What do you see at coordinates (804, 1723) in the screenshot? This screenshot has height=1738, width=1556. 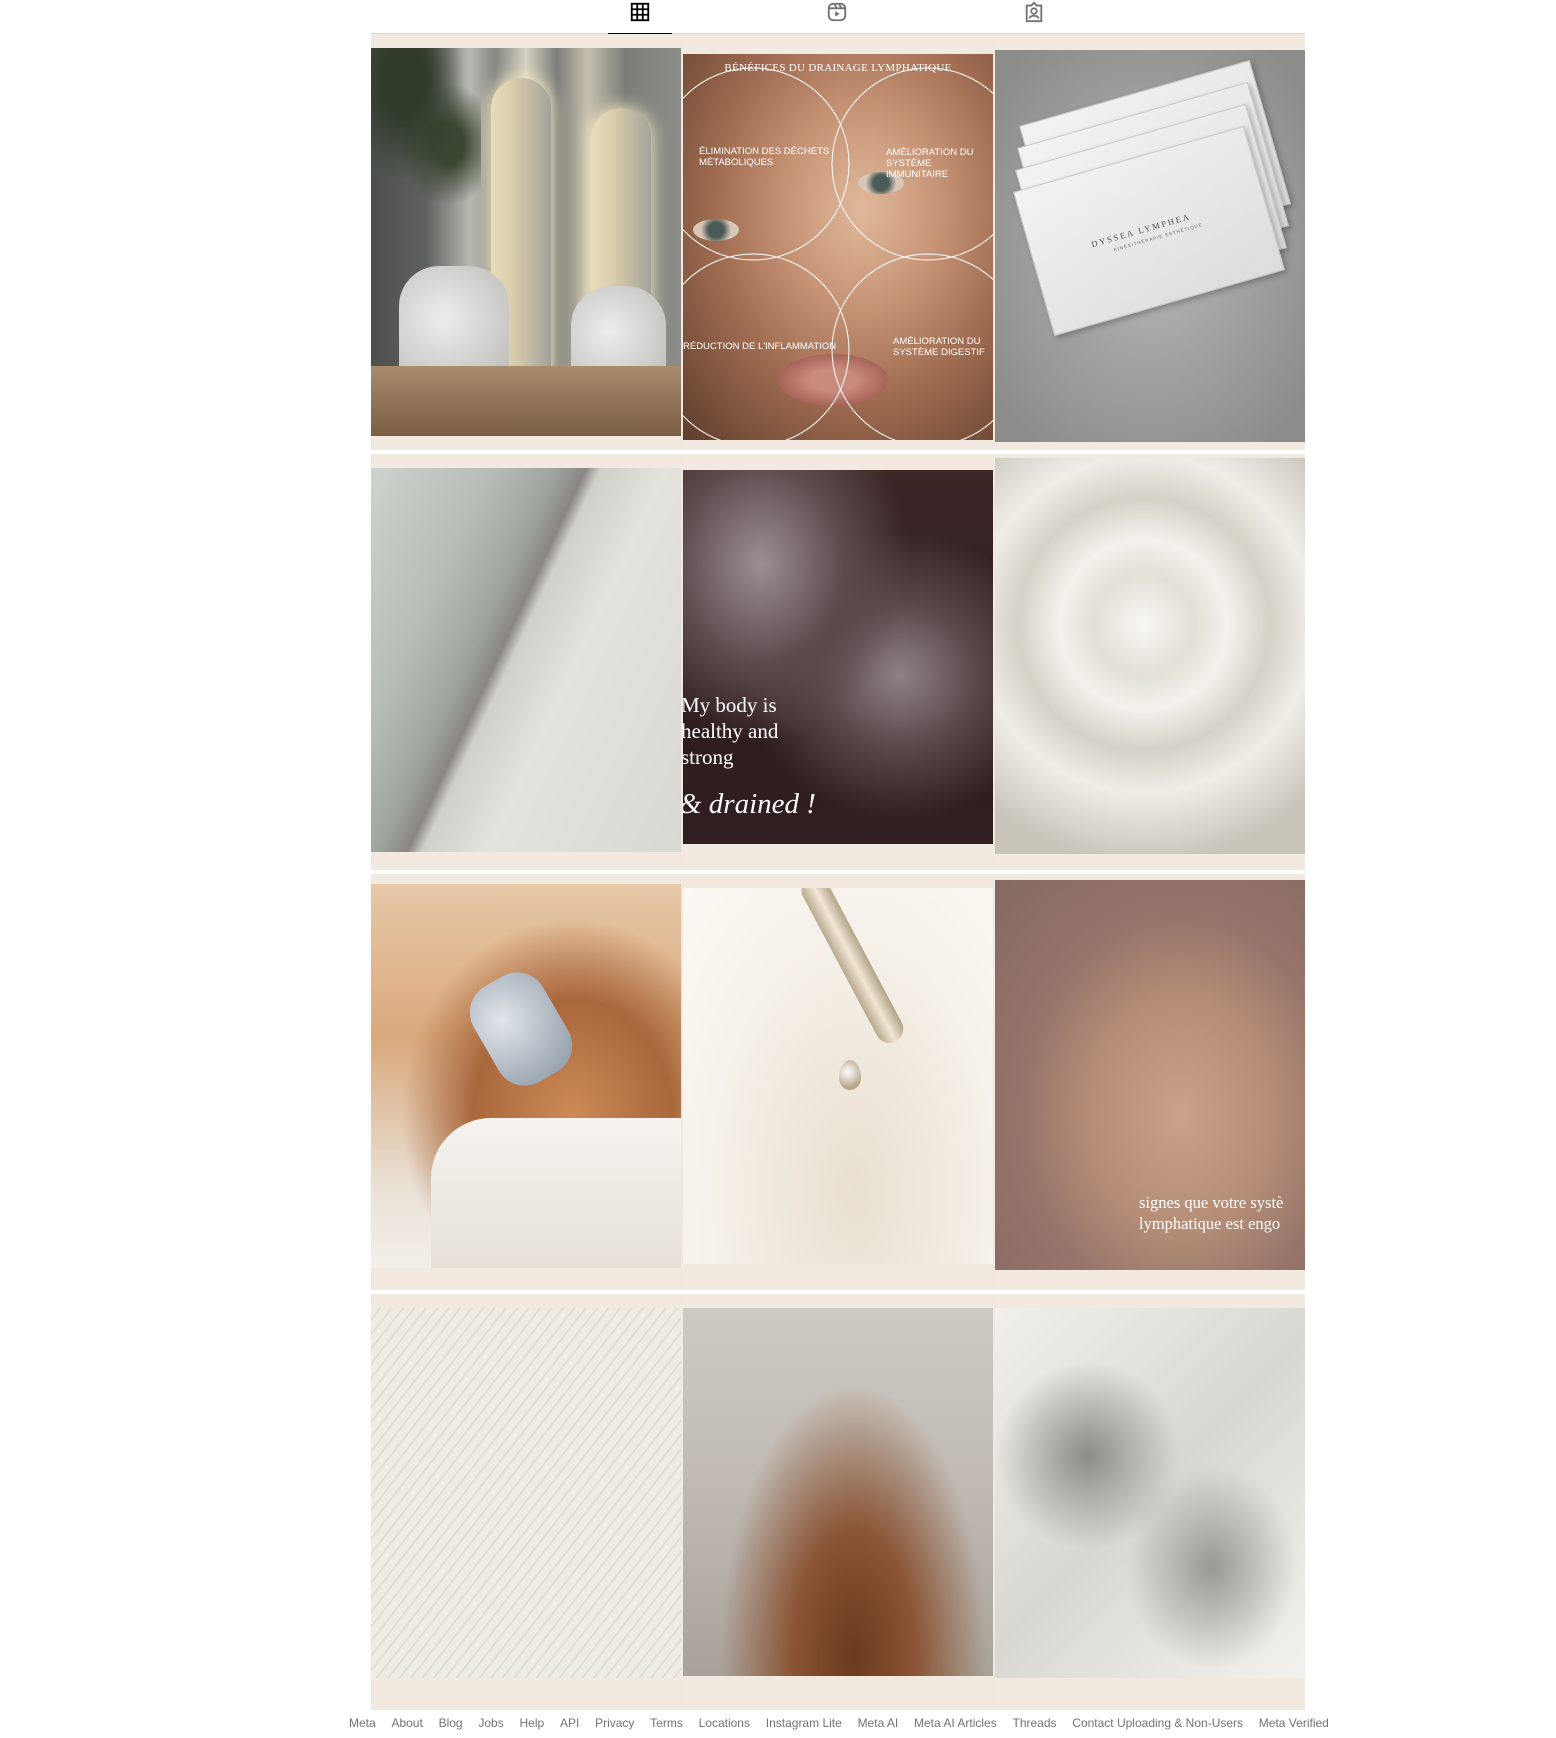 I see `footer-link-instagram-lite: Instagram Lite` at bounding box center [804, 1723].